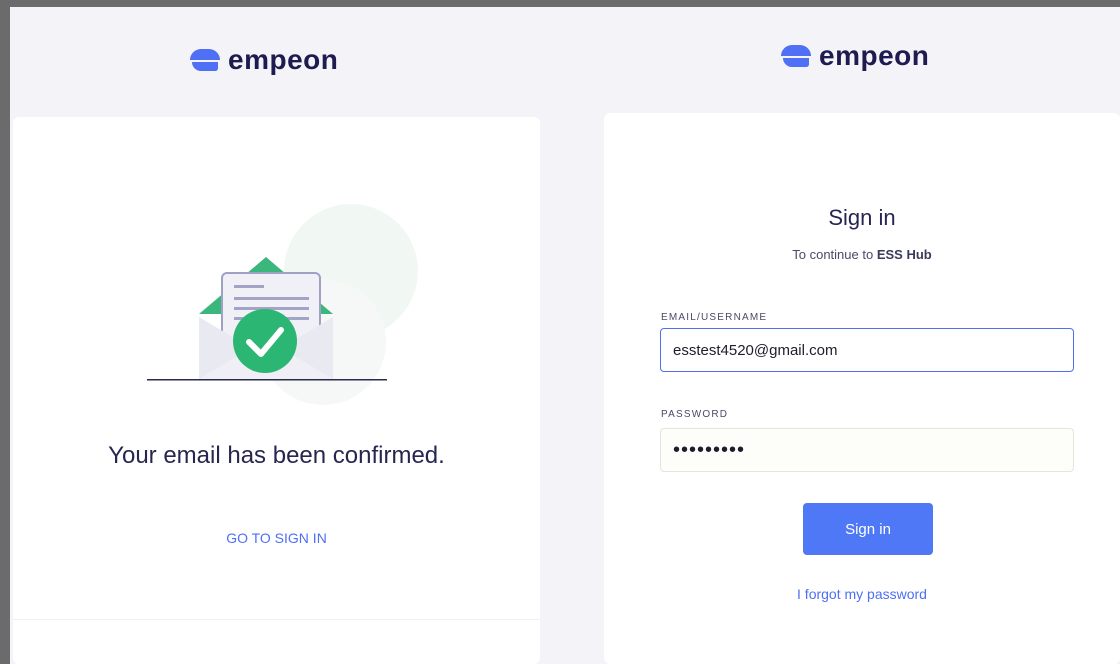 Image resolution: width=1120 pixels, height=664 pixels. Describe the element at coordinates (867, 350) in the screenshot. I see `email-username-input: esstest4520@gmail.com` at that location.